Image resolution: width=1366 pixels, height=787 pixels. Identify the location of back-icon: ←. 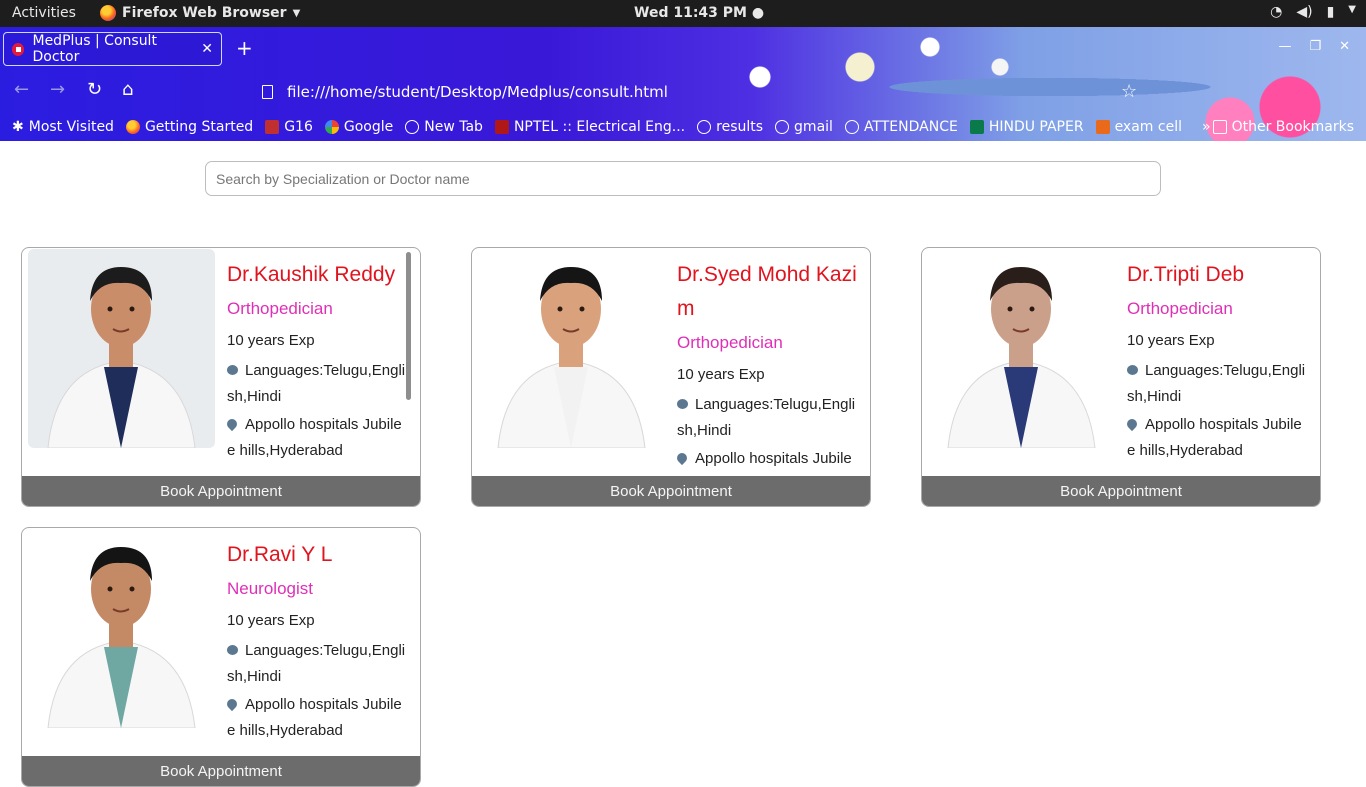
(21, 90).